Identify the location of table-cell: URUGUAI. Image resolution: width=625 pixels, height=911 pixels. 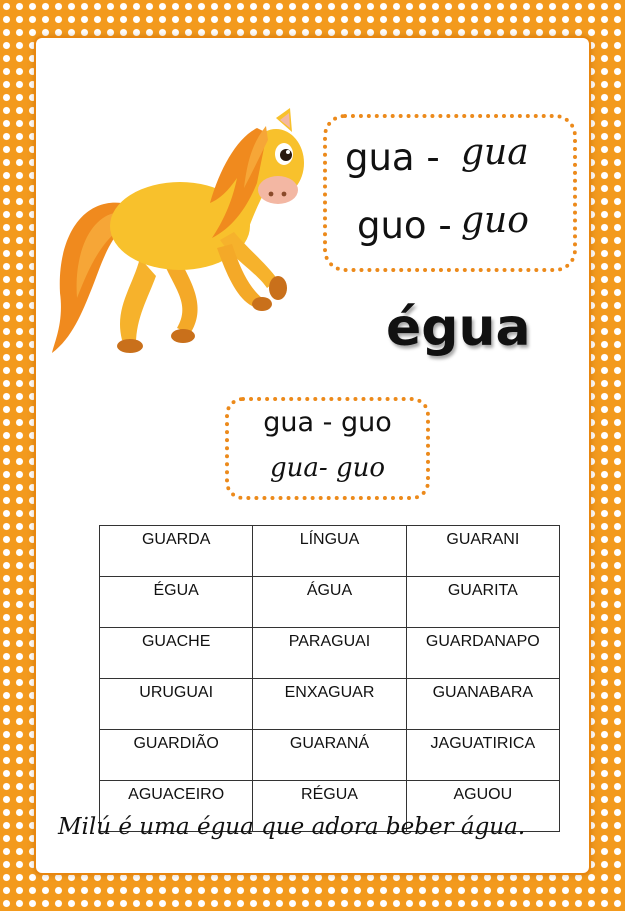
(176, 704).